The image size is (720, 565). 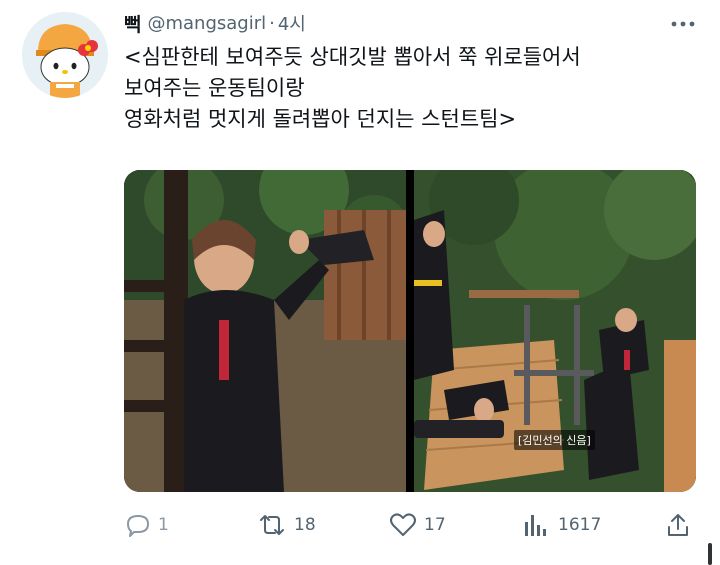 What do you see at coordinates (678, 525) in the screenshot?
I see `share-icon` at bounding box center [678, 525].